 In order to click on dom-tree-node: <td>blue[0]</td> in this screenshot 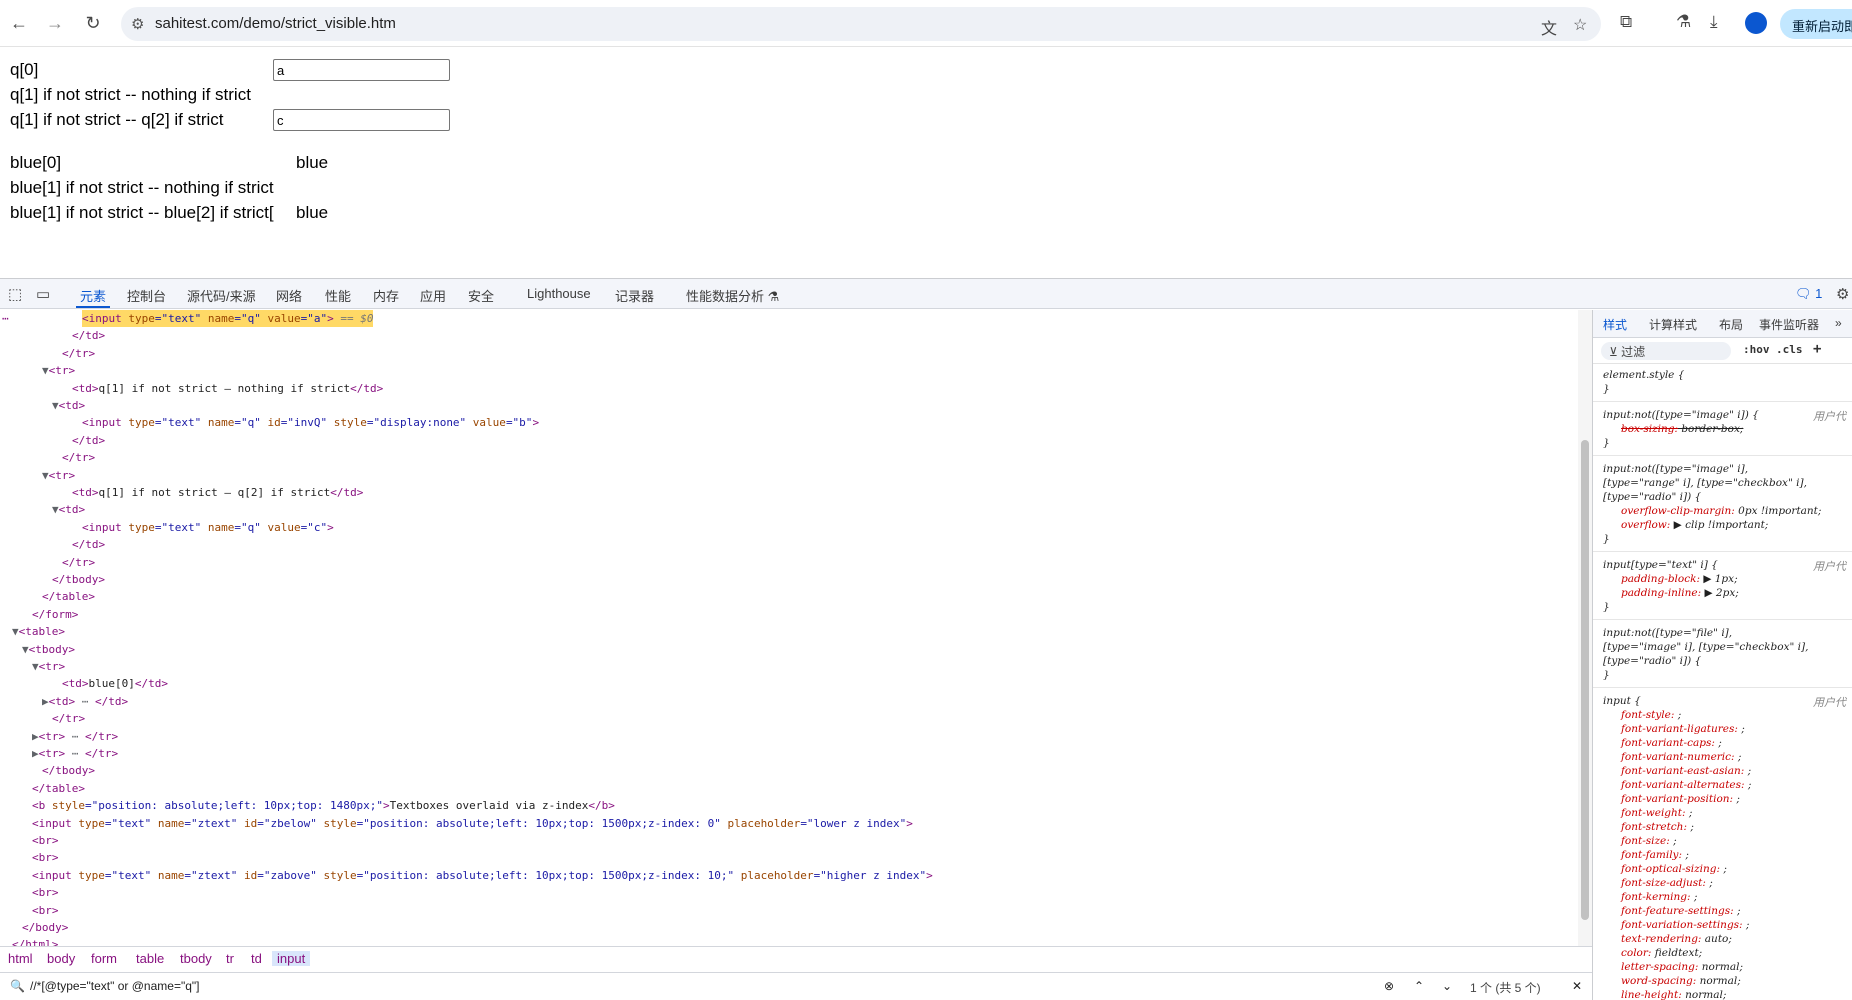, I will do `click(115, 683)`.